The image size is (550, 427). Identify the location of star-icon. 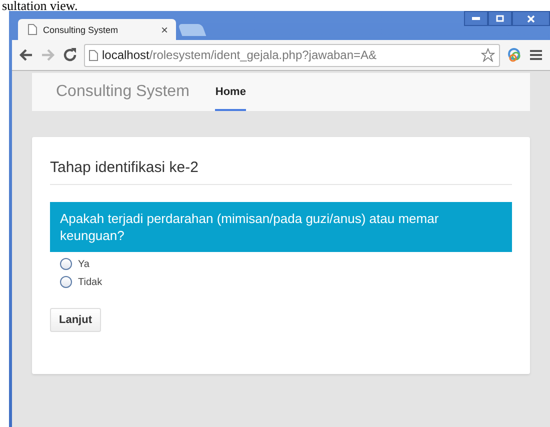
(488, 55).